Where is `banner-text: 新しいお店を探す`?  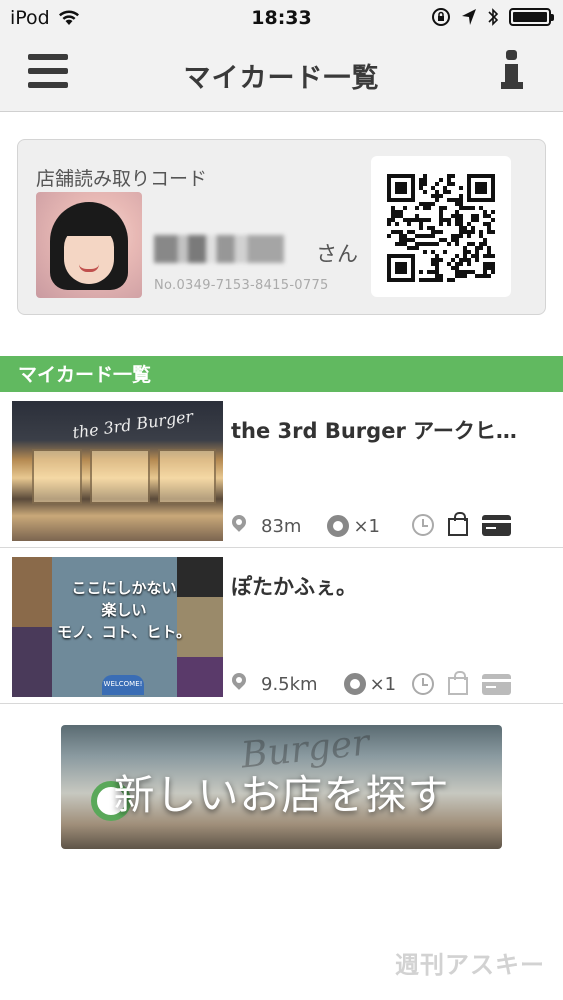
banner-text: 新しいお店を探す is located at coordinates (281, 795).